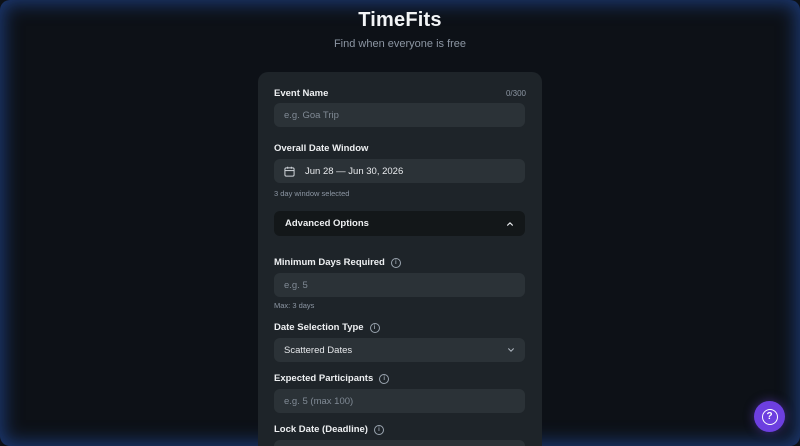  I want to click on min-days-label: Minimum Days Required i, so click(337, 262).